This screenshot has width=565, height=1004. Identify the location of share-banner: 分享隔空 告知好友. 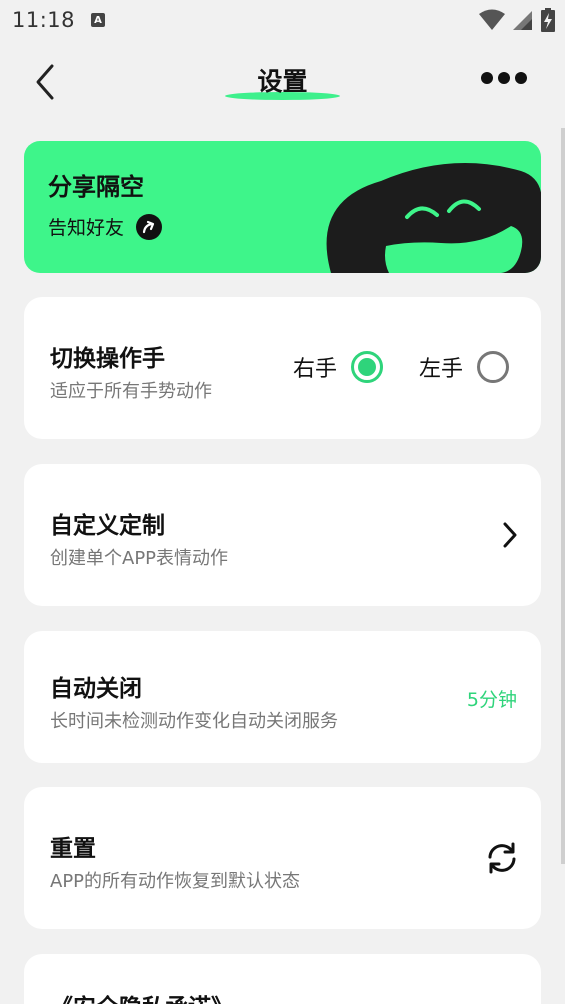
(282, 207).